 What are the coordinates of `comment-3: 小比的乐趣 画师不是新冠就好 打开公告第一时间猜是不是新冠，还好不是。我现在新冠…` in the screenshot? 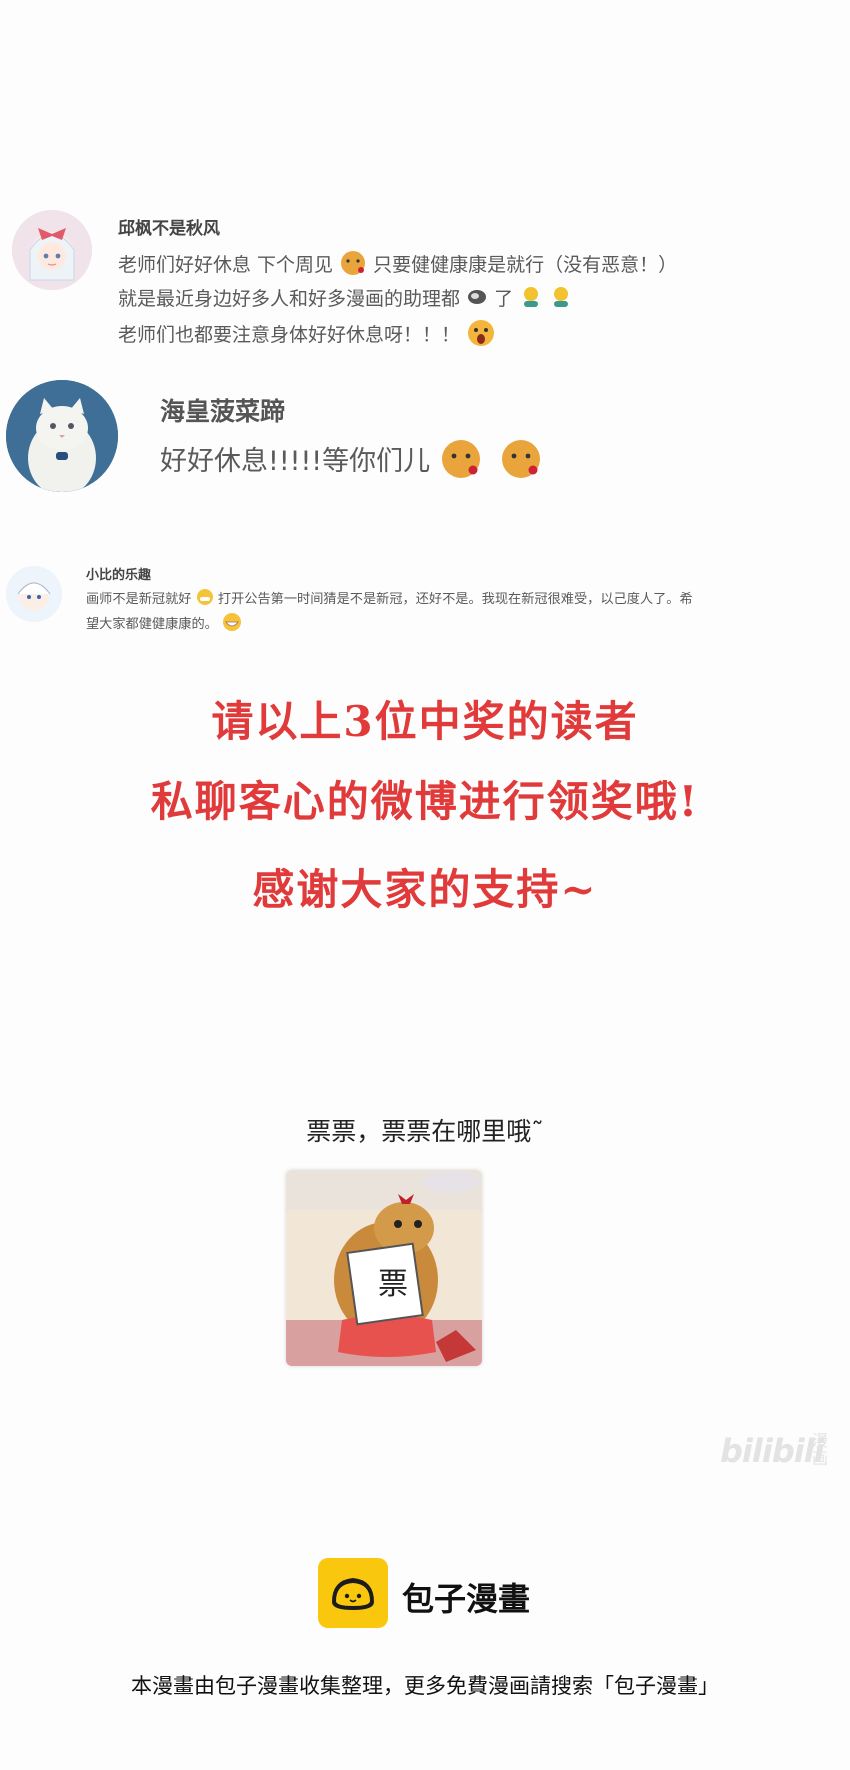 It's located at (425, 600).